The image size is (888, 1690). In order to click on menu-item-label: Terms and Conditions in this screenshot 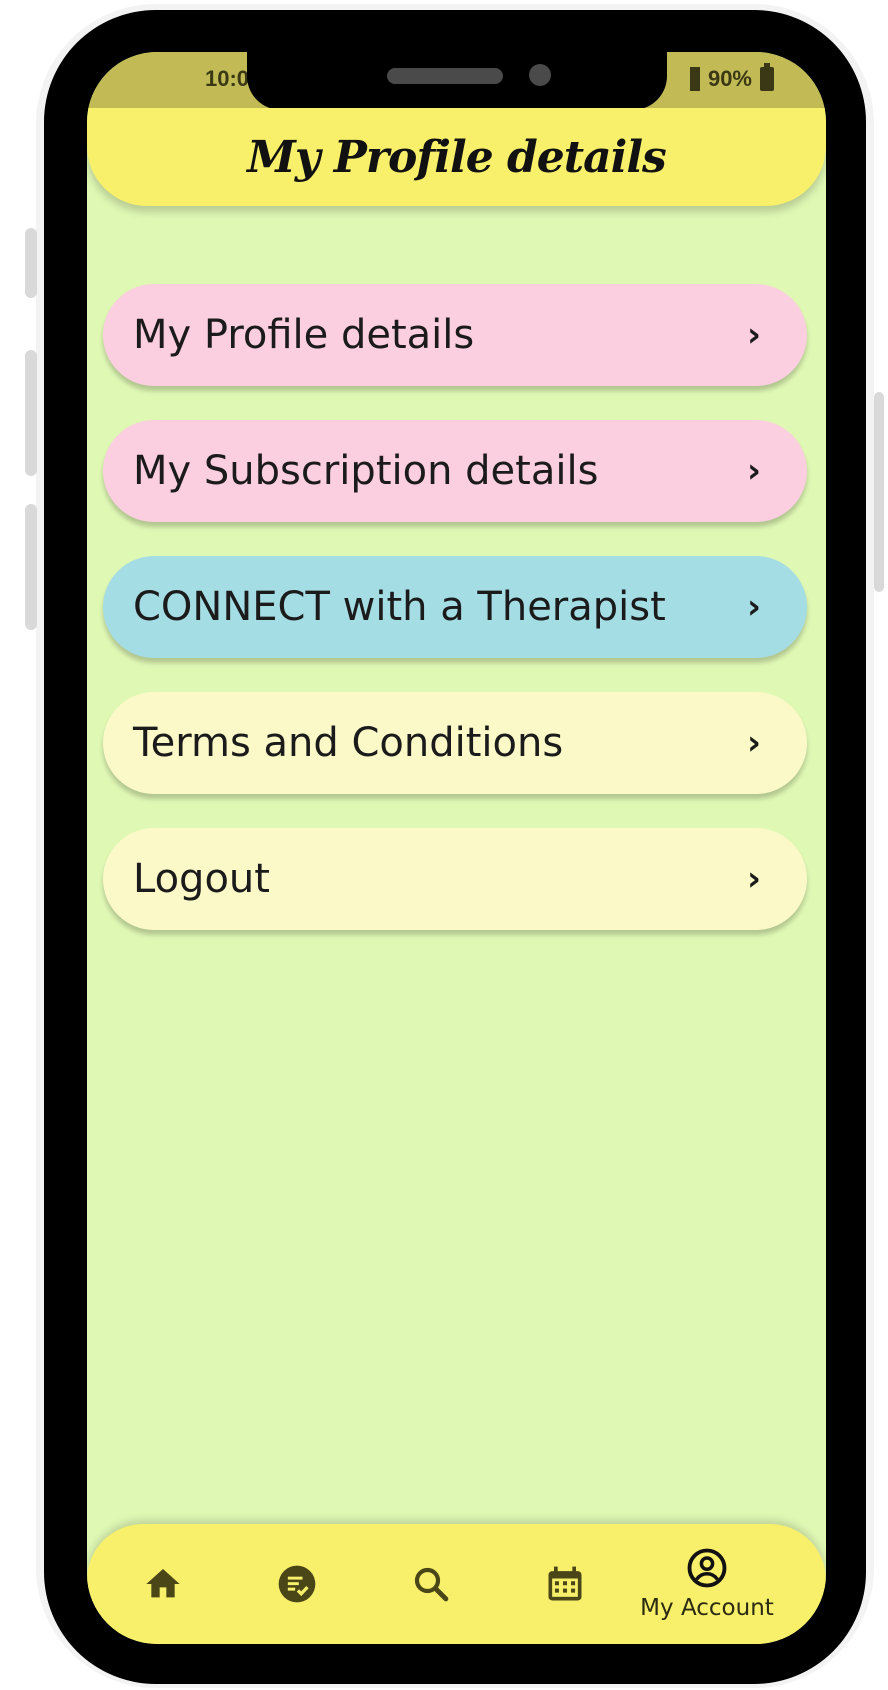, I will do `click(348, 743)`.